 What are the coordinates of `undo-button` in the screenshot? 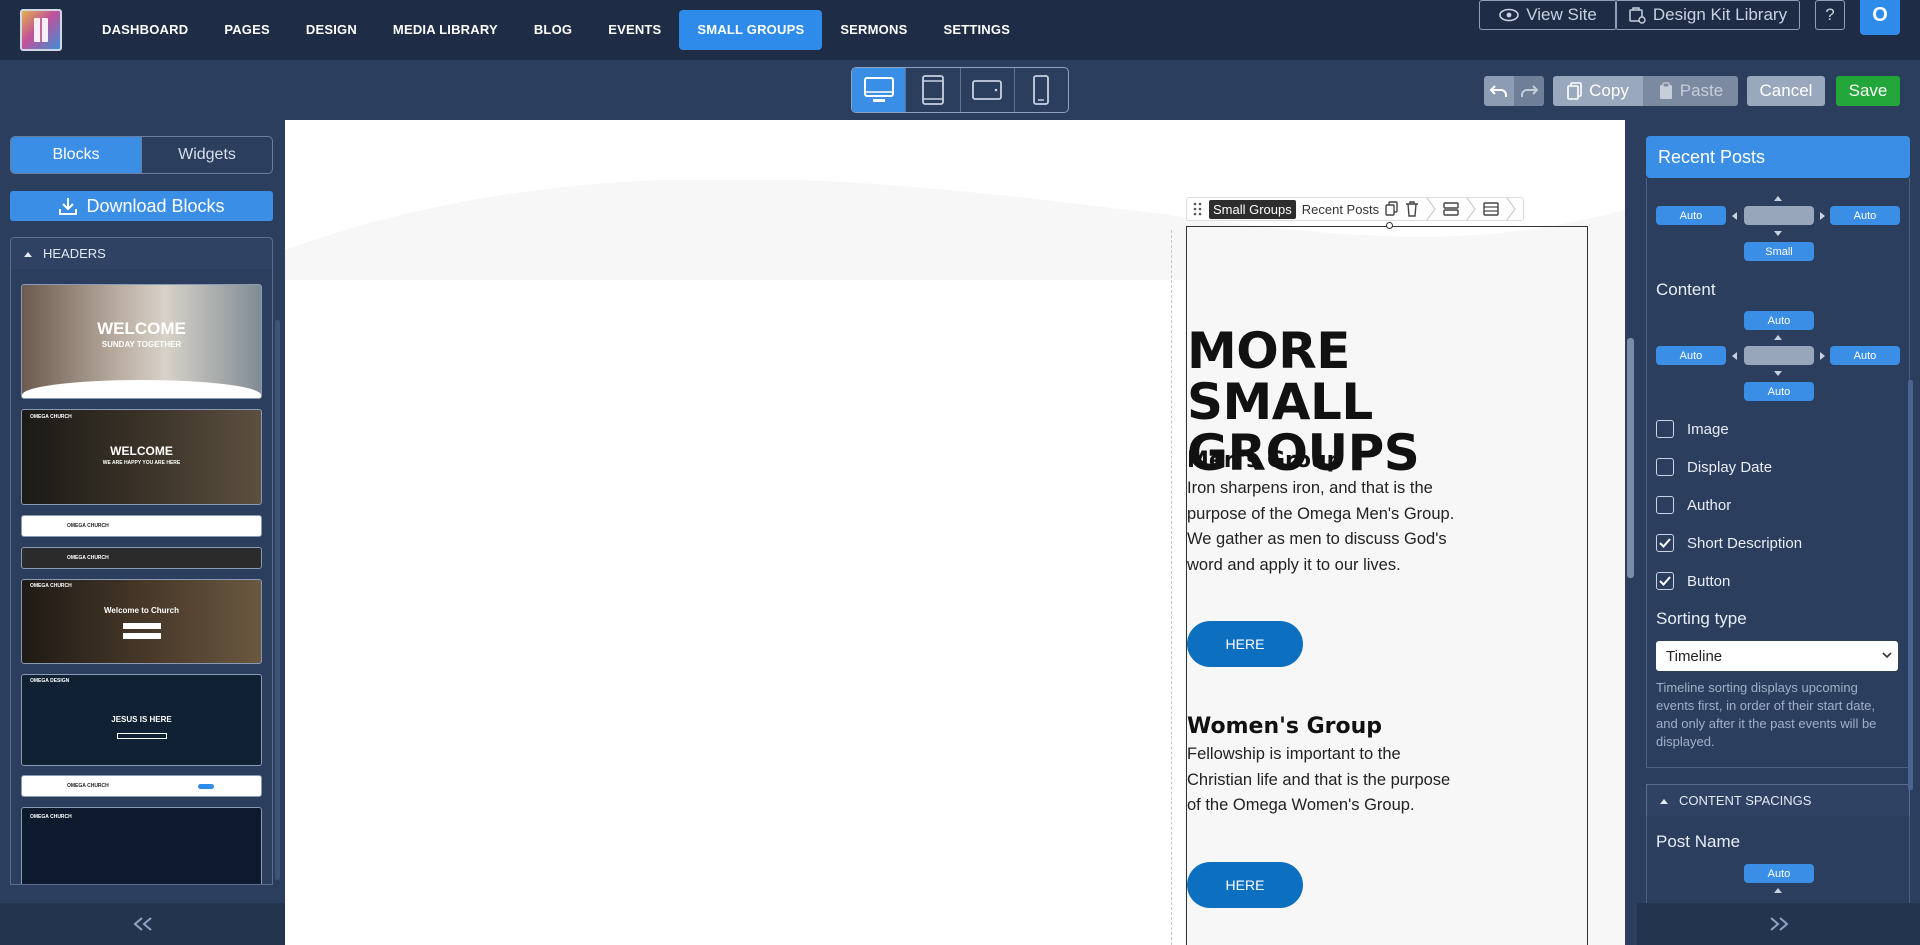 It's located at (1499, 91).